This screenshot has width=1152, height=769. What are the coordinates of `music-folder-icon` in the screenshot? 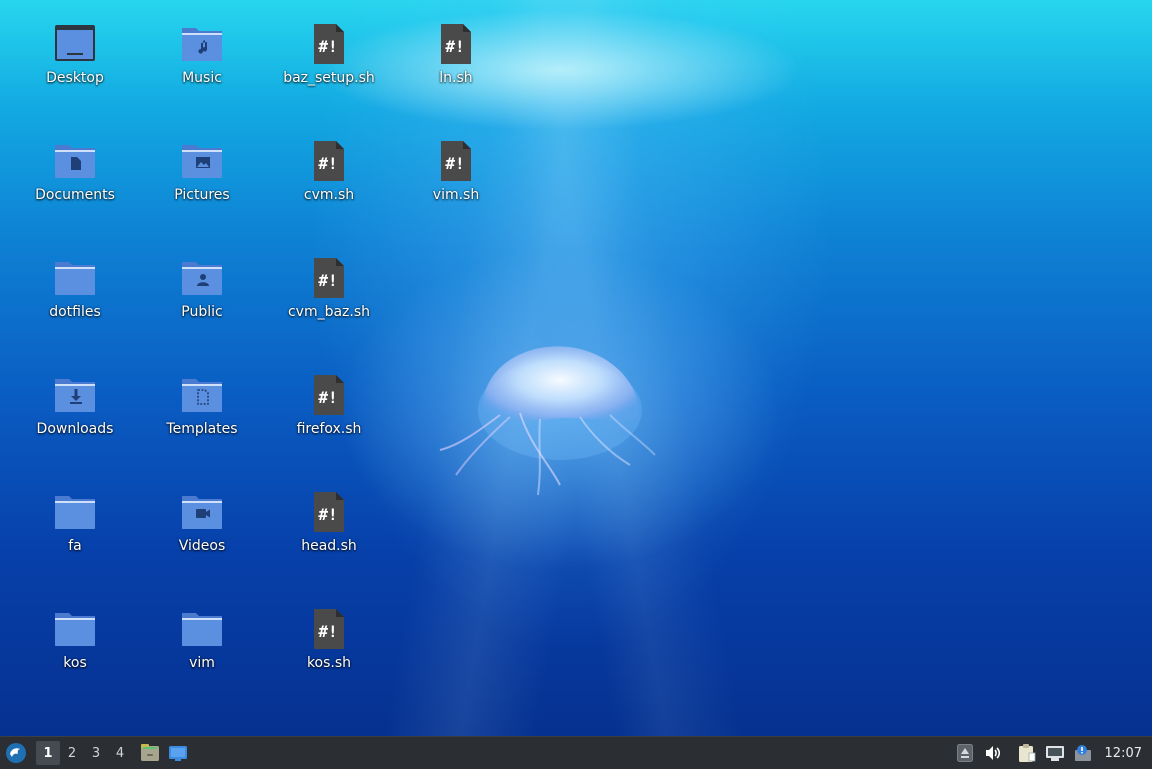 It's located at (202, 44).